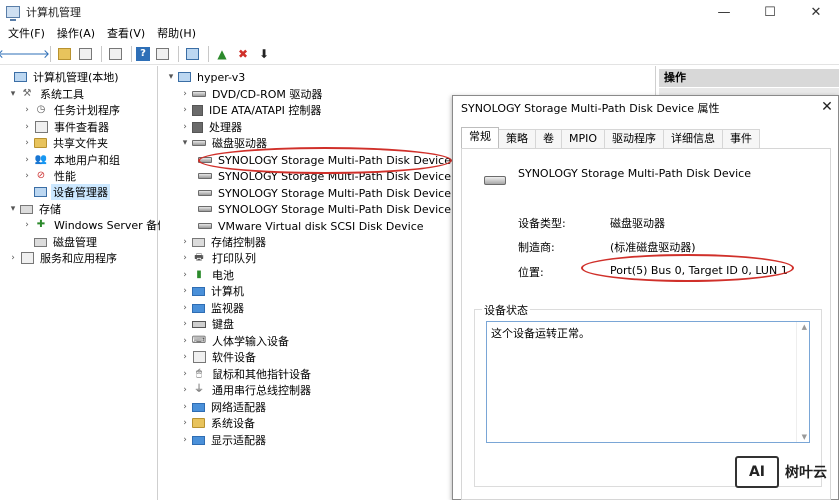 The height and width of the screenshot is (500, 839). Describe the element at coordinates (192, 54) in the screenshot. I see `scan-hardware-icon` at that location.